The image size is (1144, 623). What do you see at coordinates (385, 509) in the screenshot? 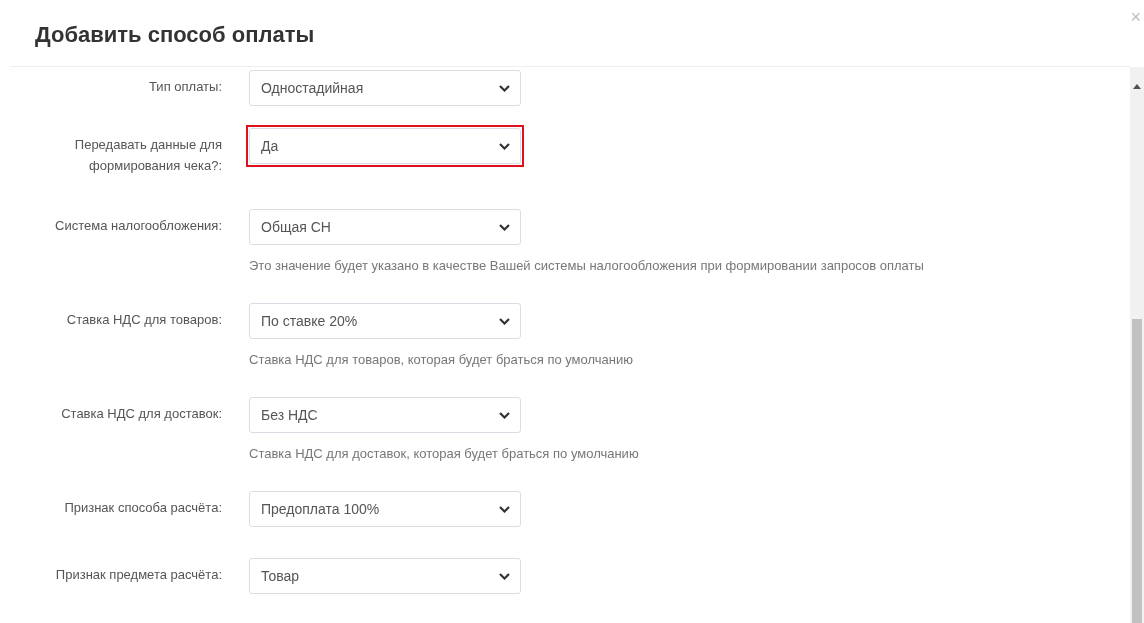
I see `select-field: Предоплата 100%` at bounding box center [385, 509].